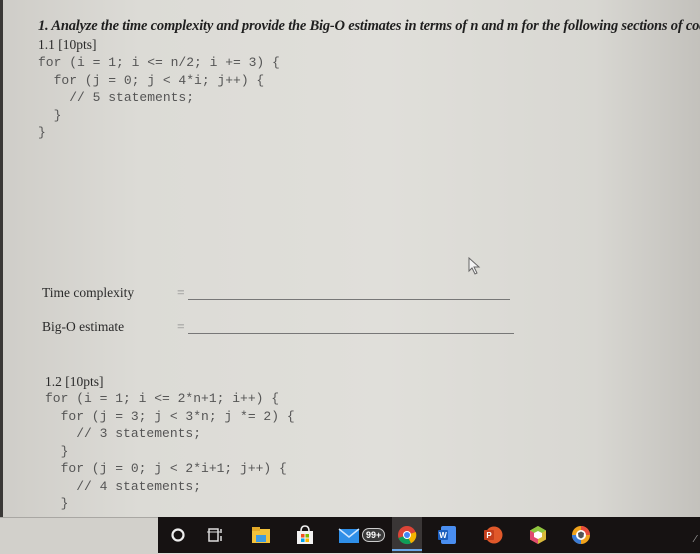 This screenshot has width=700, height=554. I want to click on google-chrome-button, so click(407, 535).